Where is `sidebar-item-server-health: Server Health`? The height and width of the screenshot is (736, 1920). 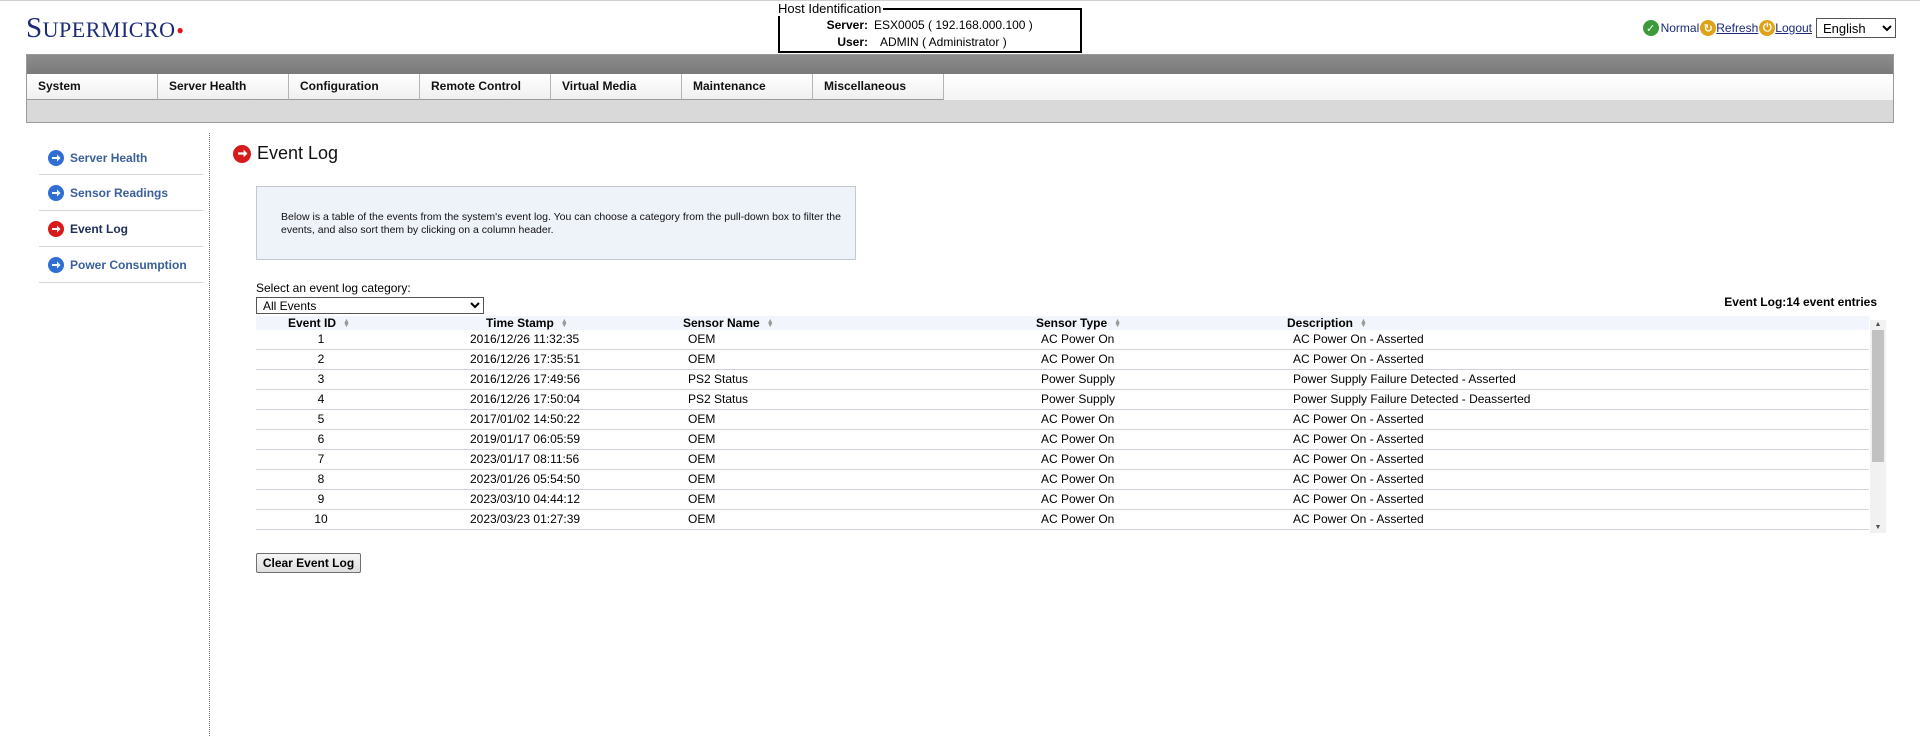
sidebar-item-server-health: Server Health is located at coordinates (121, 158).